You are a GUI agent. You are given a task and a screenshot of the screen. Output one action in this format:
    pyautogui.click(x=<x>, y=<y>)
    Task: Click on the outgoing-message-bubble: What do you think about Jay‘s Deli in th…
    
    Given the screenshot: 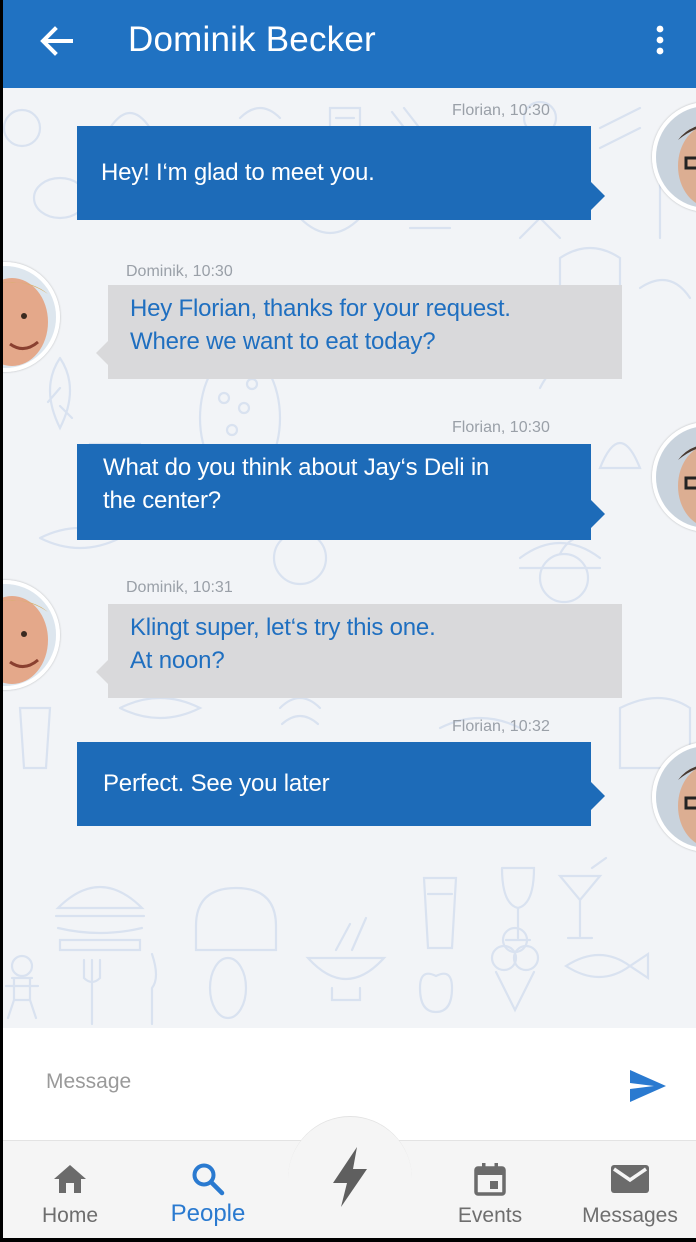 What is the action you would take?
    pyautogui.click(x=341, y=492)
    